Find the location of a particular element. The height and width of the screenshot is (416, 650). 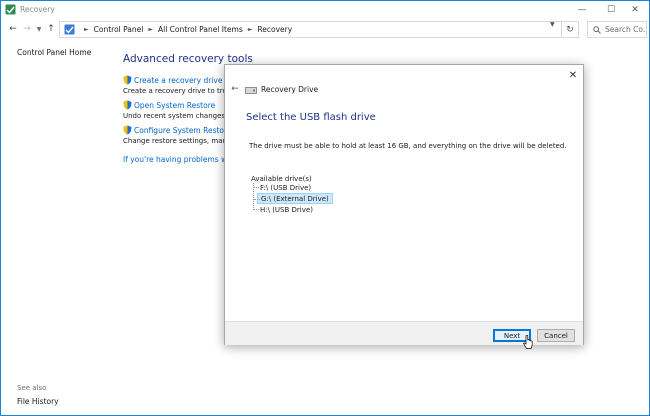

breadcrumb-recovery: Recovery is located at coordinates (274, 29).